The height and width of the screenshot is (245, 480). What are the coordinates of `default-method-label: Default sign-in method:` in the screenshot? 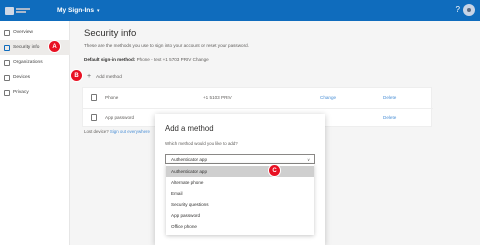 It's located at (110, 59).